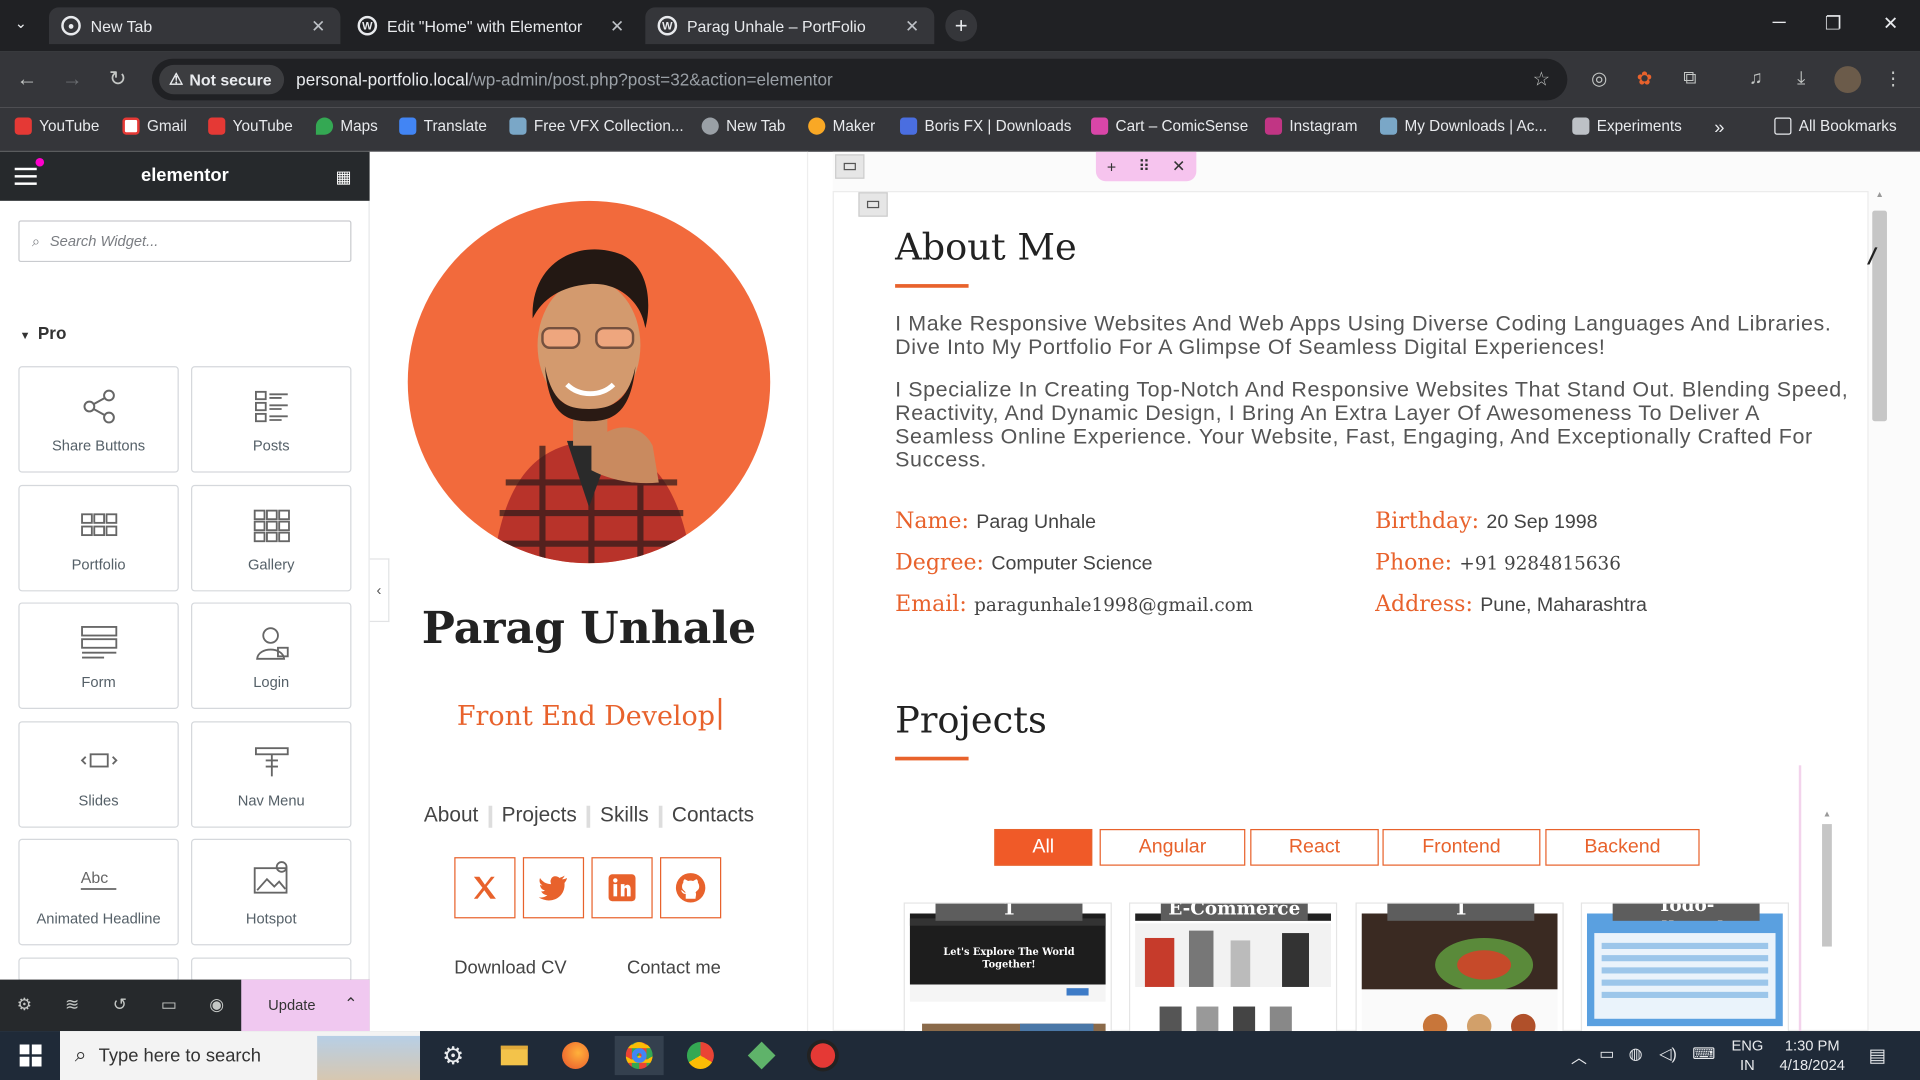  Describe the element at coordinates (169, 1005) in the screenshot. I see `responsive-icon: ▭` at that location.